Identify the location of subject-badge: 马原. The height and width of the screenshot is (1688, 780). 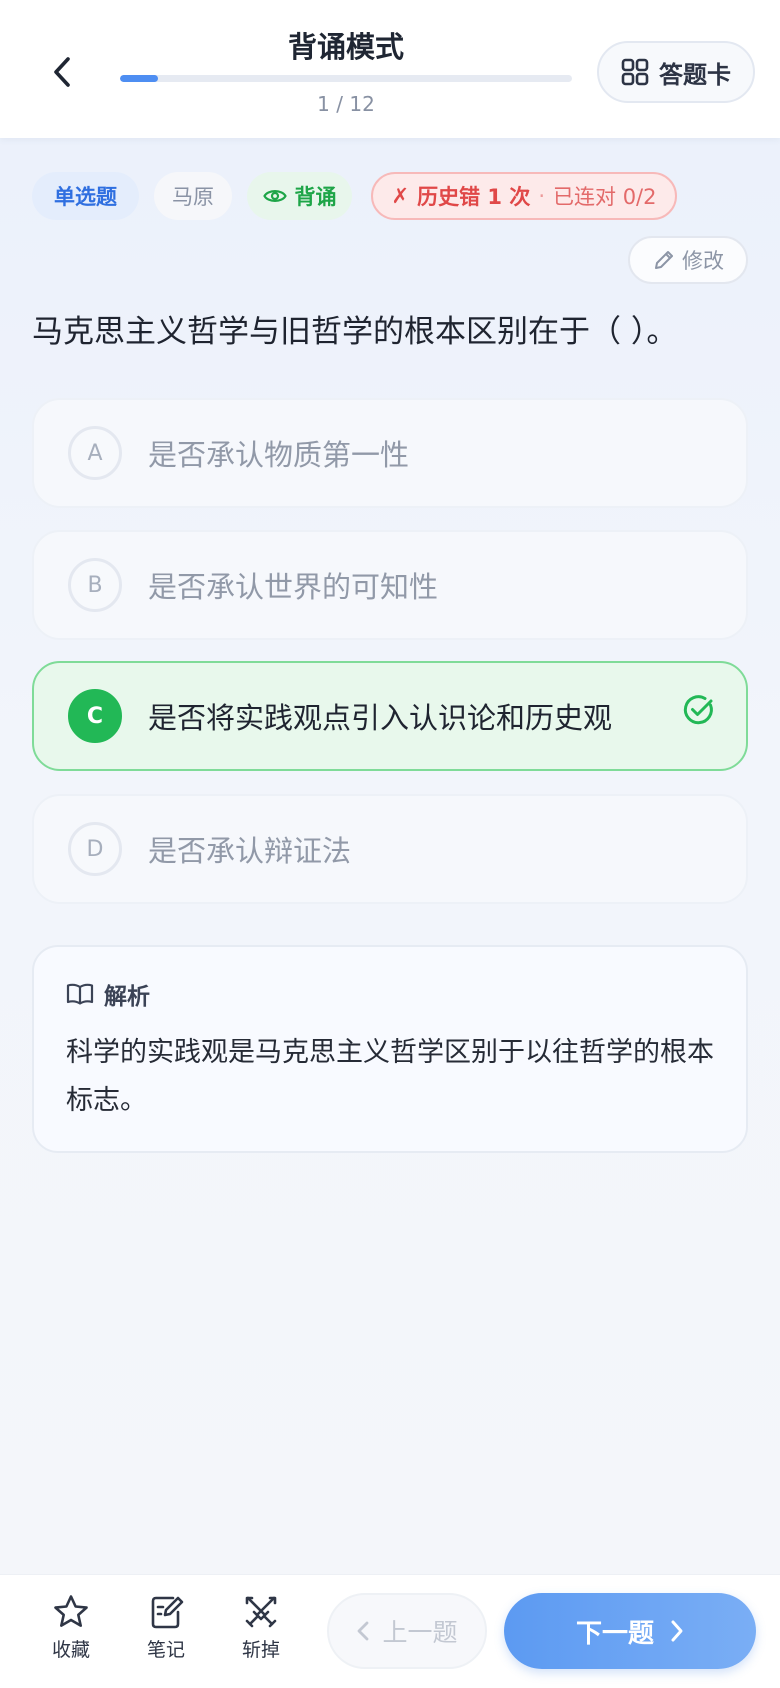
(193, 196).